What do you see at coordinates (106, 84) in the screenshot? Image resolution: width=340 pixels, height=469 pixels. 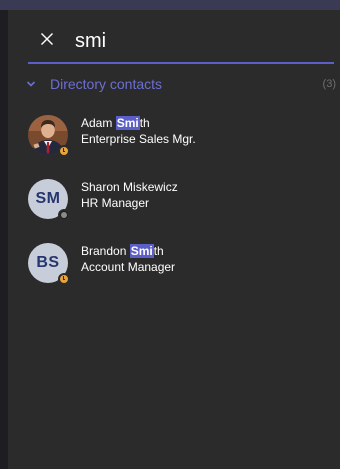 I see `section-title: Directory contacts` at bounding box center [106, 84].